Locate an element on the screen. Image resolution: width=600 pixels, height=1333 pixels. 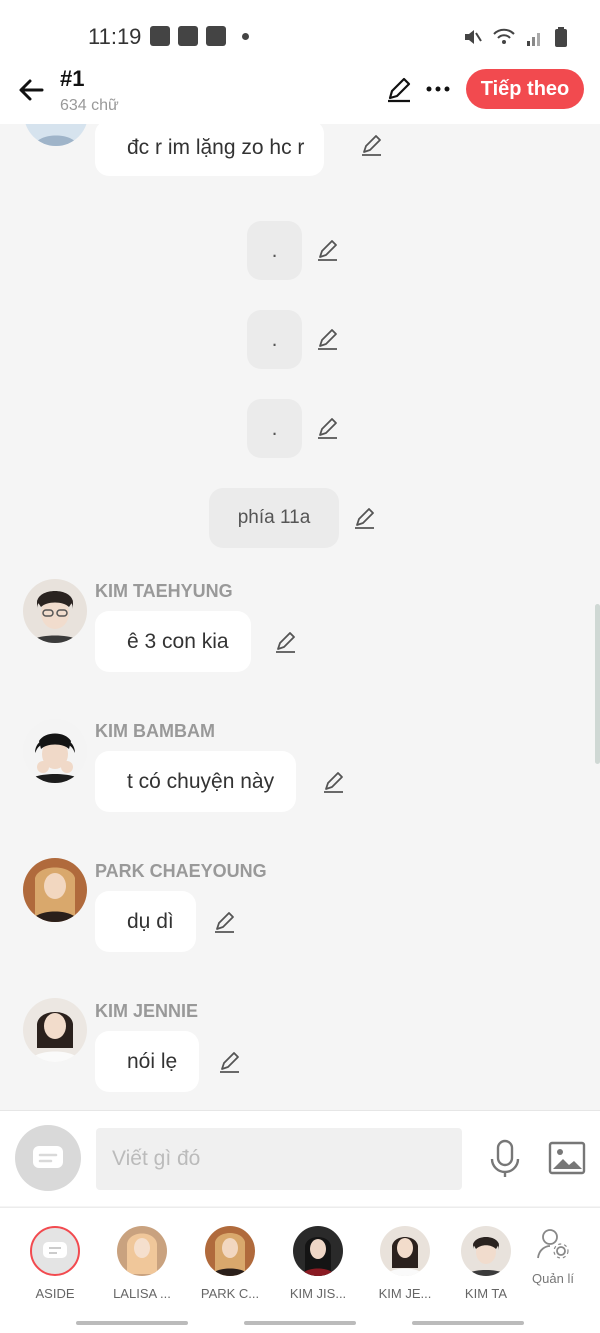
aside-mode-button is located at coordinates (48, 1158).